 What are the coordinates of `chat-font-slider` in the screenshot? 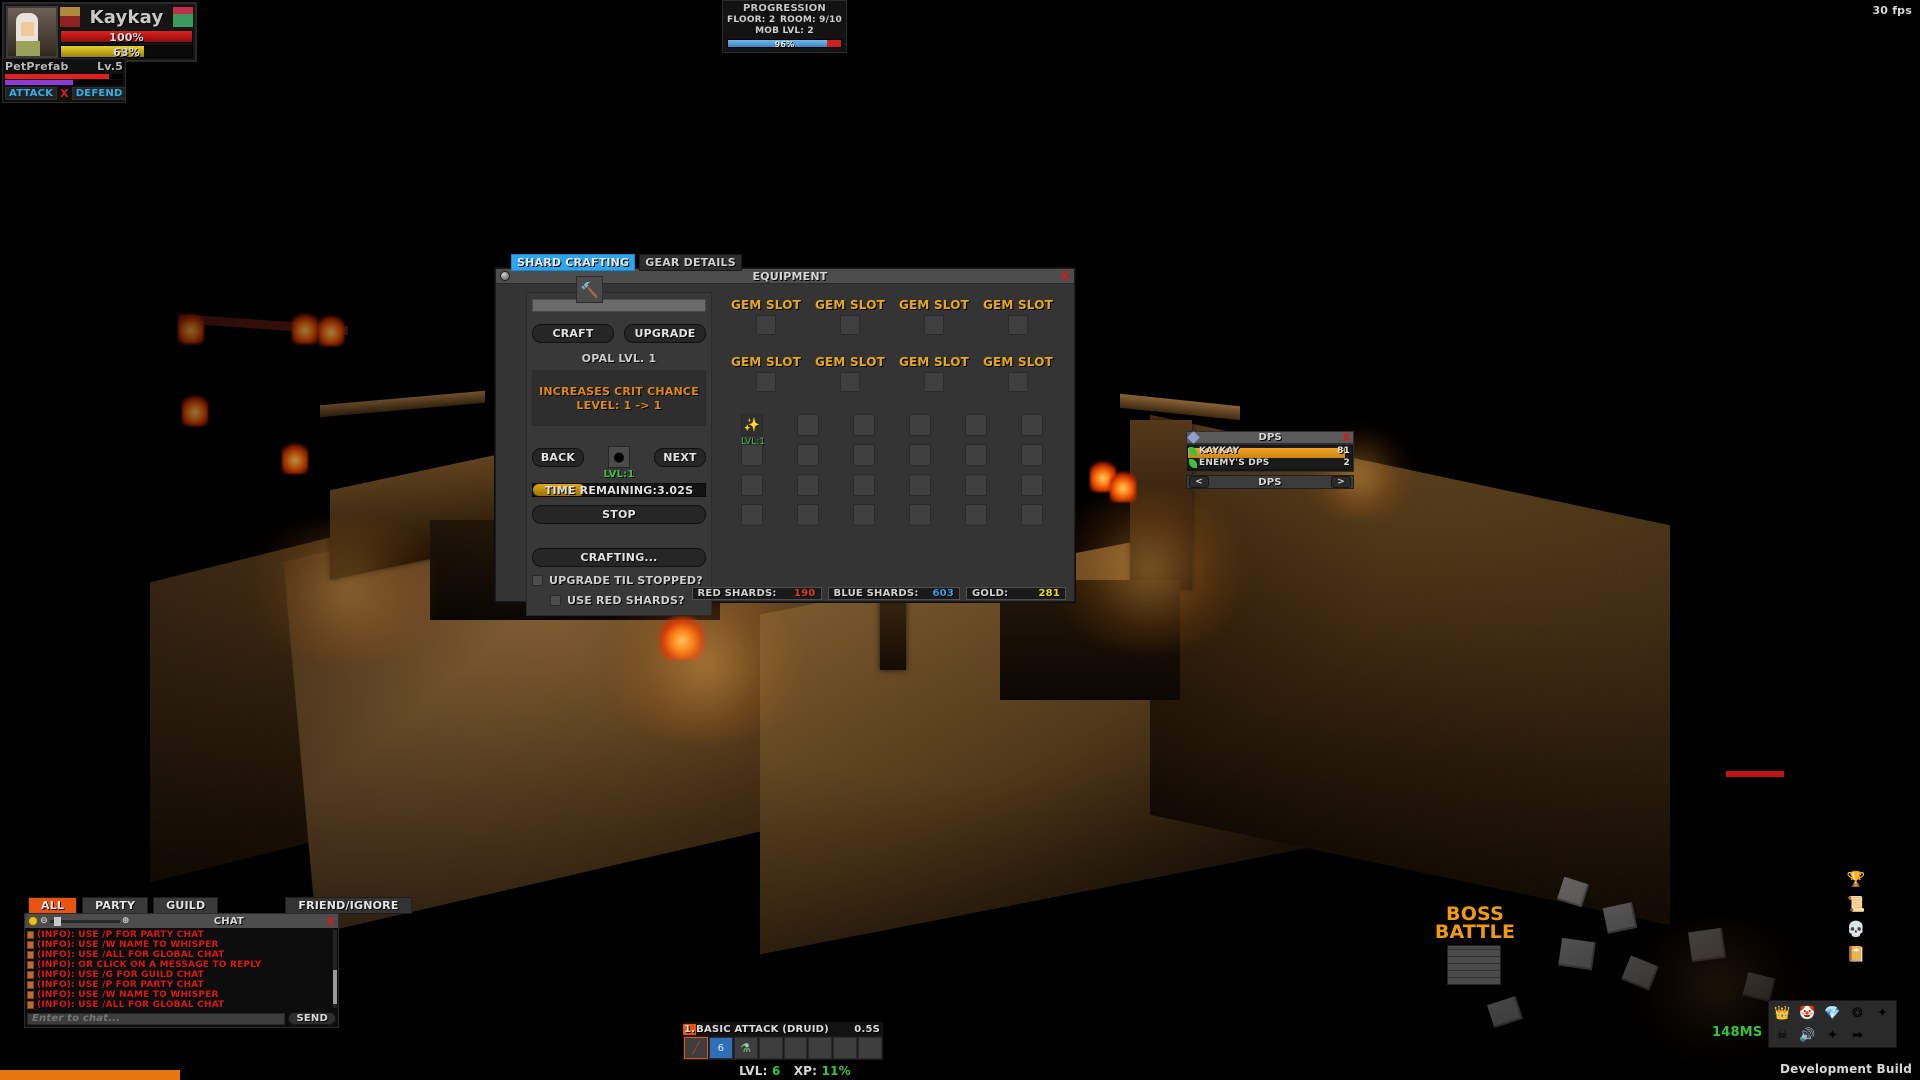 It's located at (84, 921).